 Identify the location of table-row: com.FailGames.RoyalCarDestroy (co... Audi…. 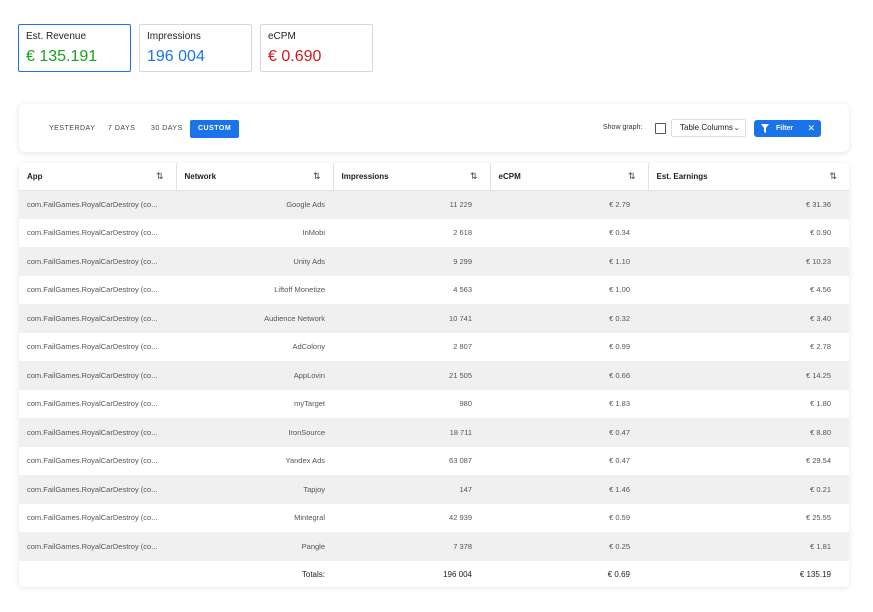
(434, 318).